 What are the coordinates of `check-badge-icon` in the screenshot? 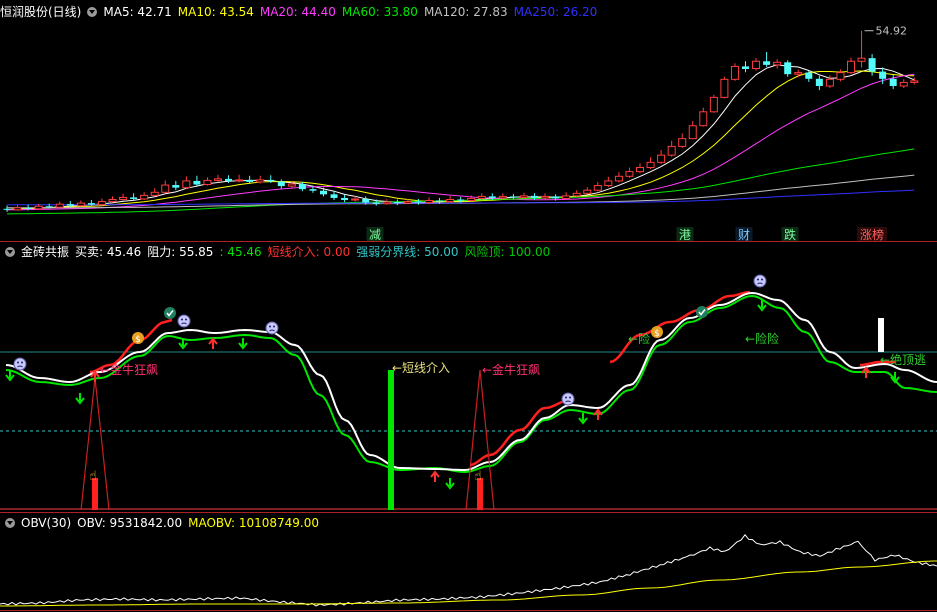 It's located at (702, 312).